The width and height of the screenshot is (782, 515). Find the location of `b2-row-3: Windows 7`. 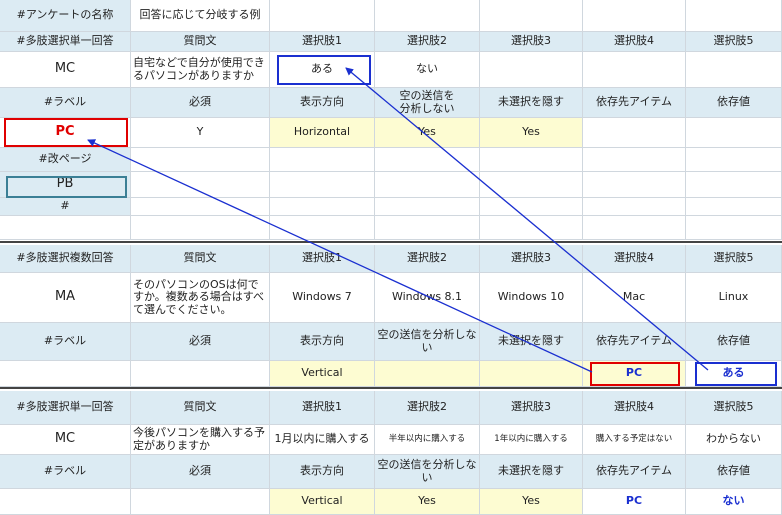

b2-row-3: Windows 7 is located at coordinates (322, 298).